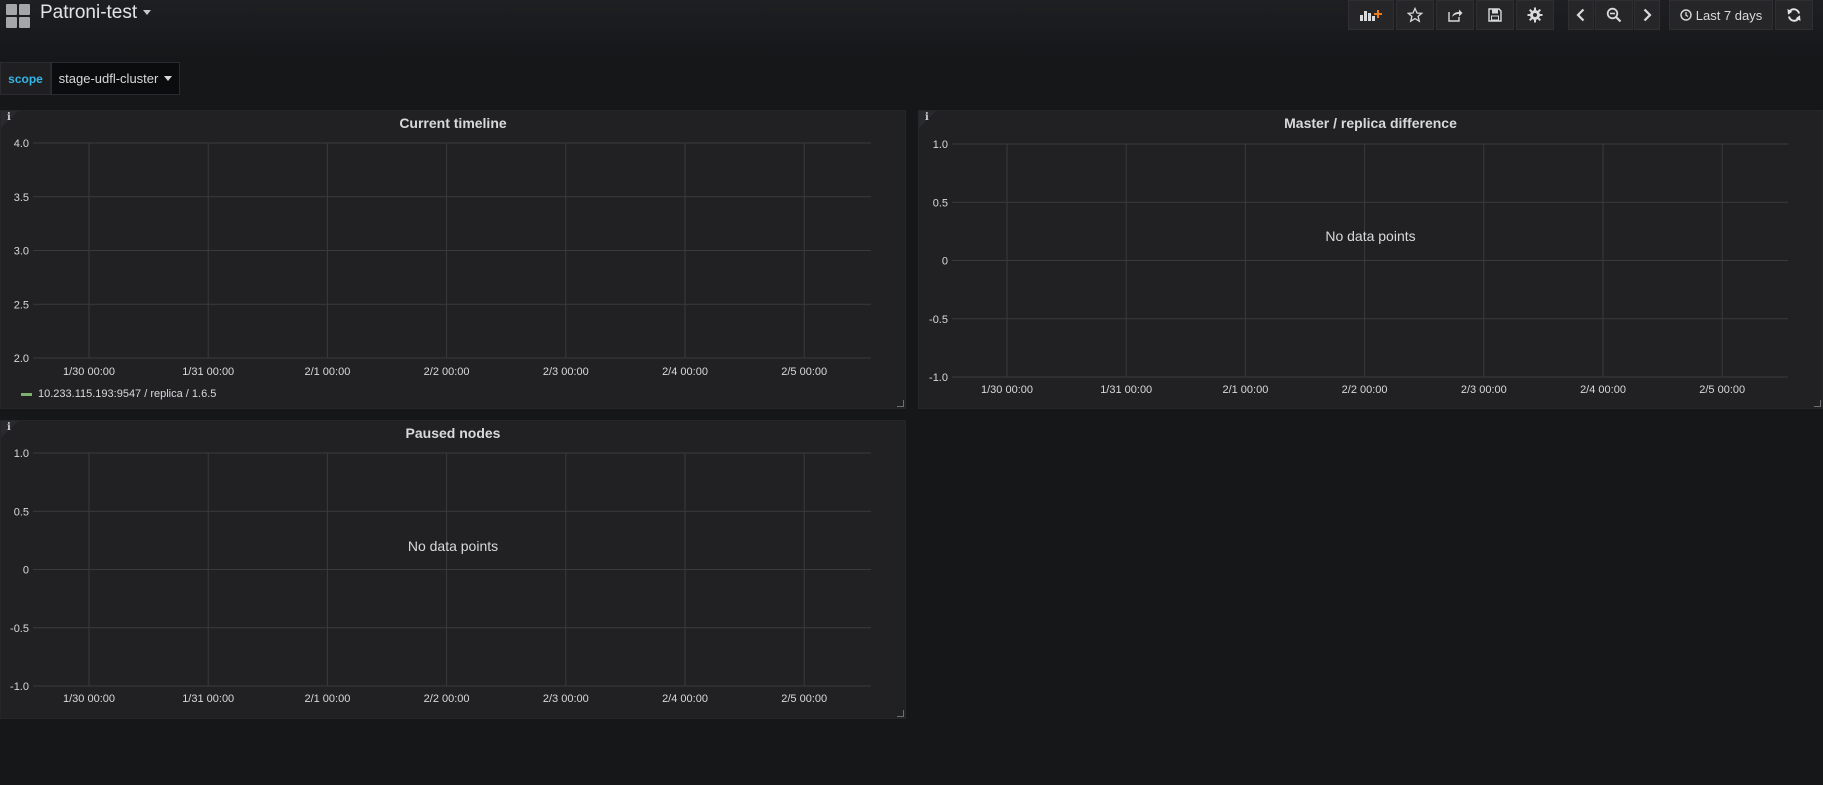 This screenshot has height=785, width=1823. I want to click on zoom-out-icon, so click(1614, 15).